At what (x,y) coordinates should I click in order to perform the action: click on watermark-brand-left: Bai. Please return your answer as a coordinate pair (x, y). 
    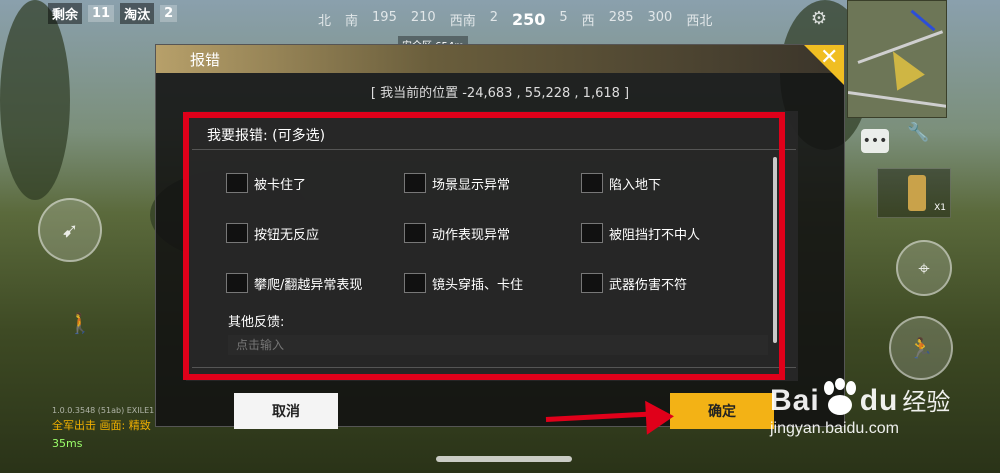
    Looking at the image, I should click on (795, 400).